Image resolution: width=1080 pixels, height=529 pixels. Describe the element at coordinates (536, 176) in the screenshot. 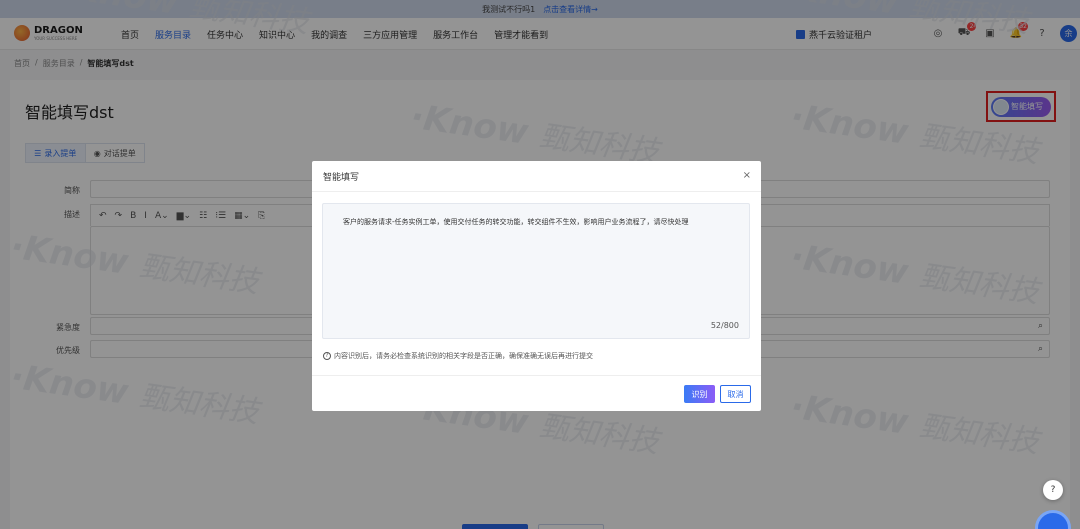

I see `dialog-header: 智能填写 ×` at that location.